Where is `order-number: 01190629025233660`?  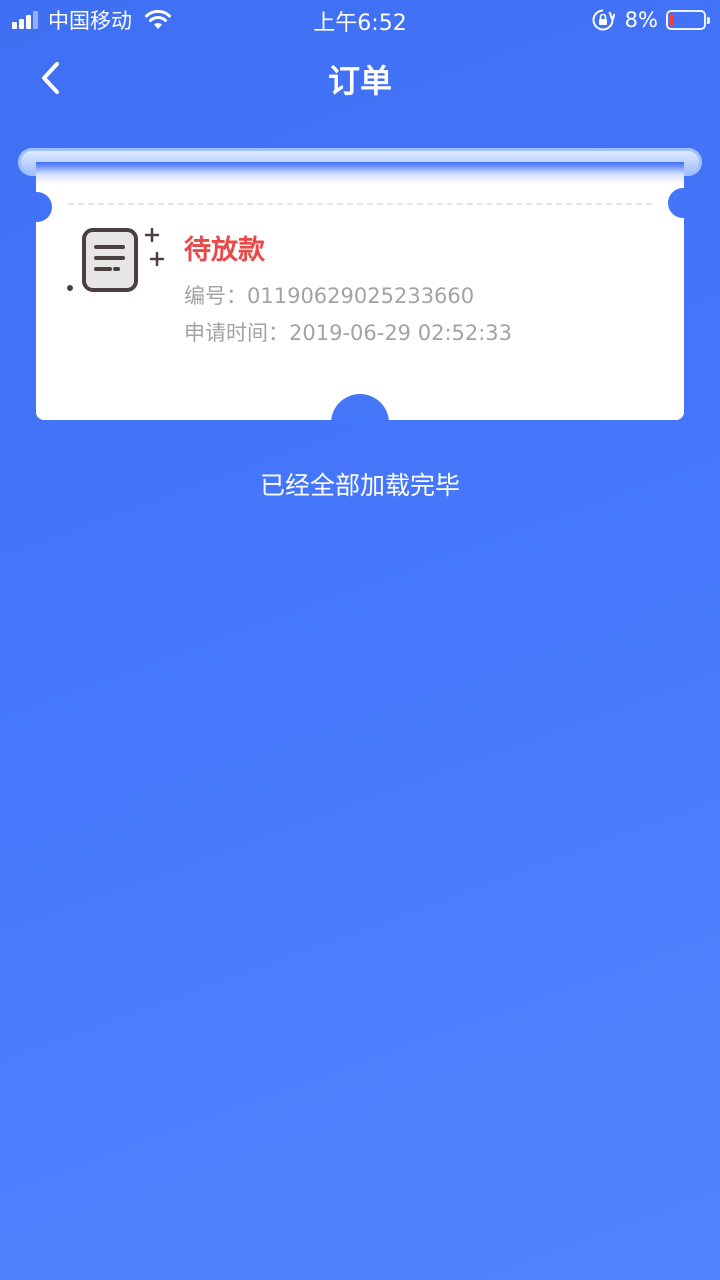 order-number: 01190629025233660 is located at coordinates (361, 296).